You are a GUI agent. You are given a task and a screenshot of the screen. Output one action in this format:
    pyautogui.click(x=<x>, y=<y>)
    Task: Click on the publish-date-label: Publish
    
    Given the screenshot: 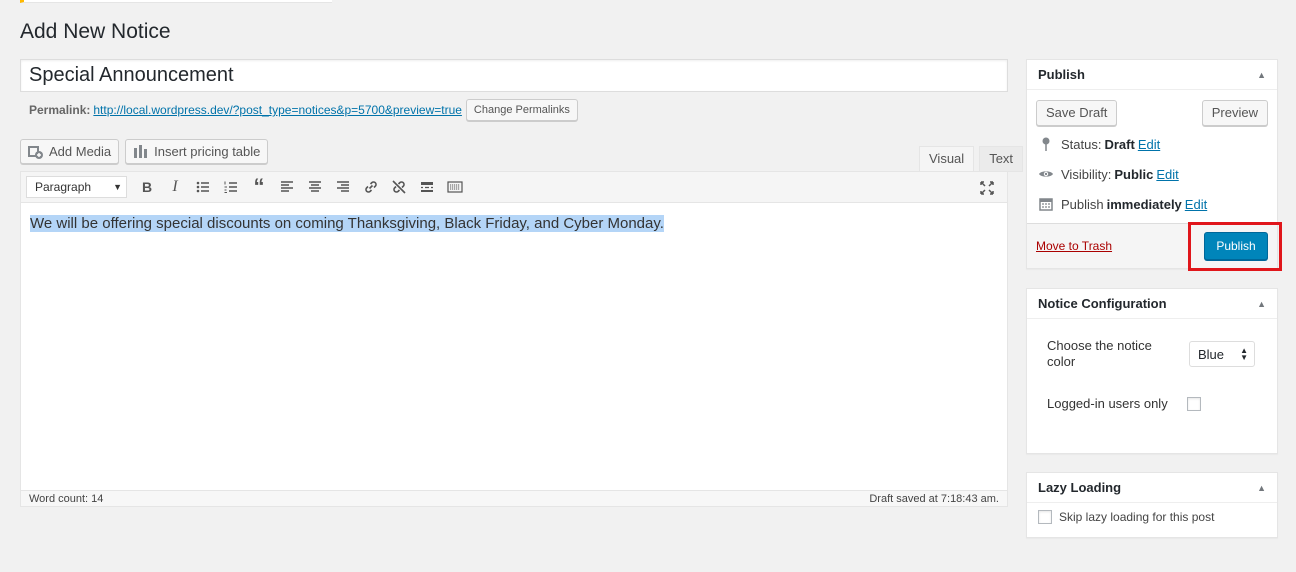 What is the action you would take?
    pyautogui.click(x=1082, y=204)
    